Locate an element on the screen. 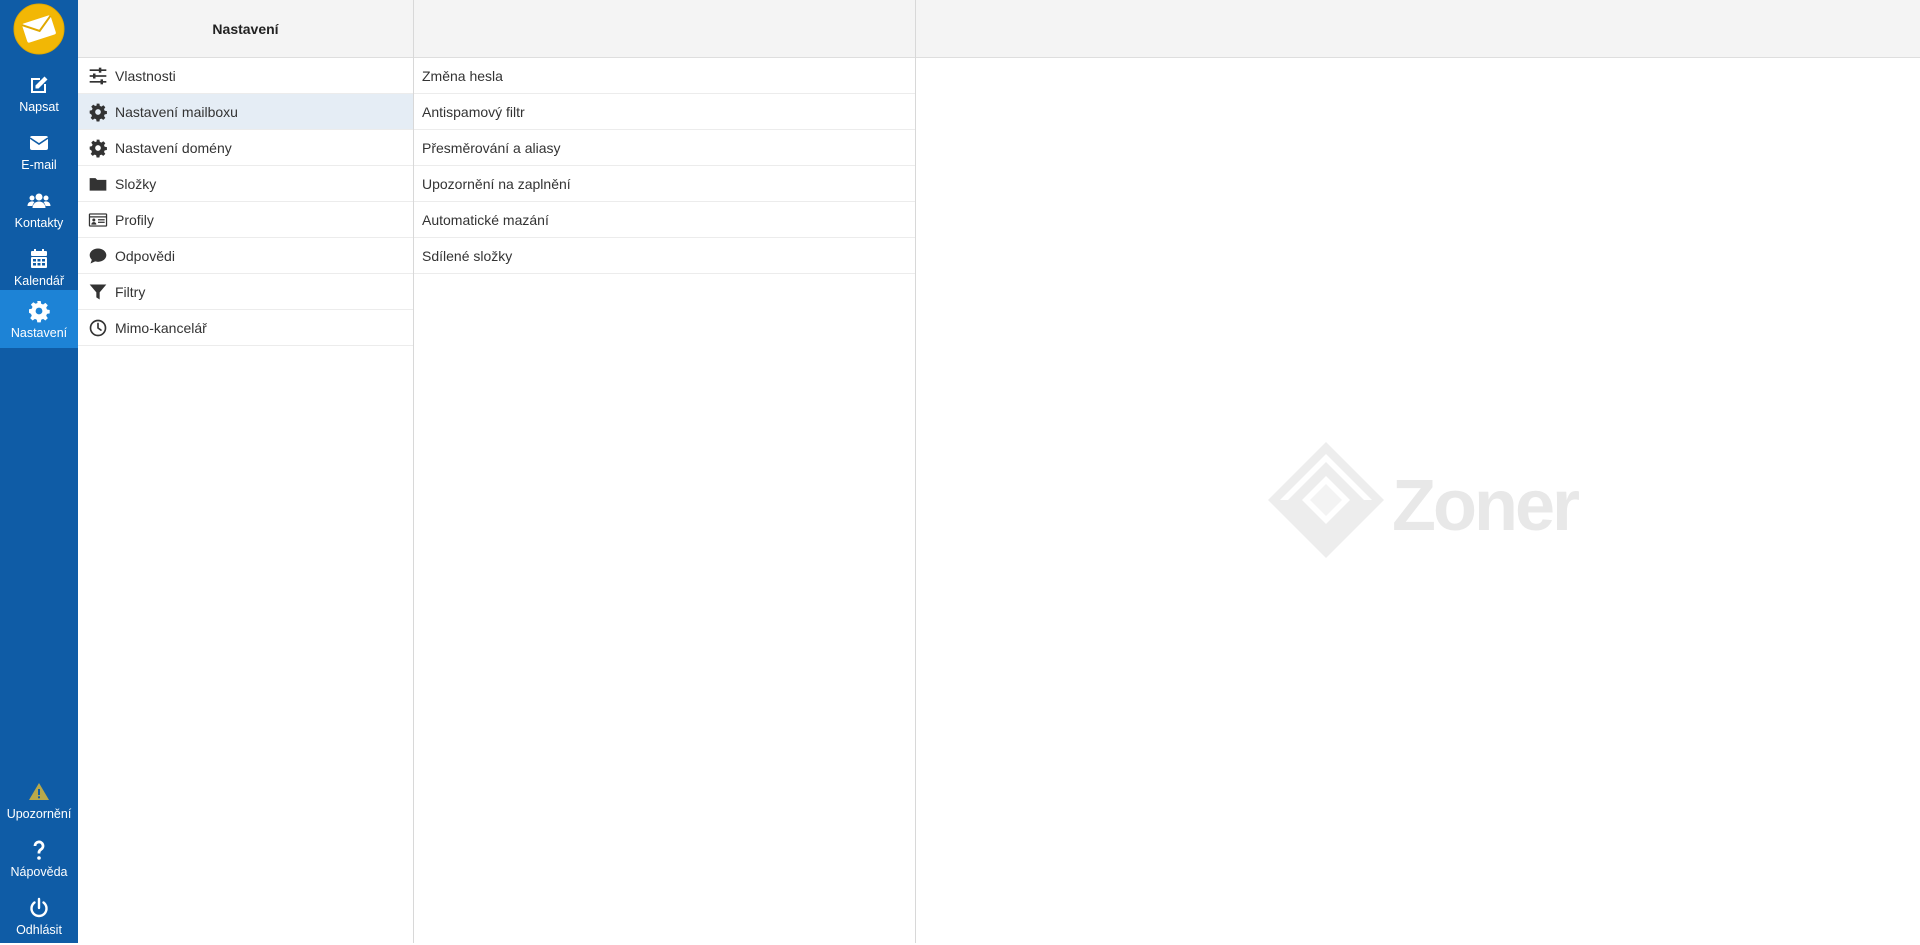 The height and width of the screenshot is (945, 1920). power-icon is located at coordinates (39, 907).